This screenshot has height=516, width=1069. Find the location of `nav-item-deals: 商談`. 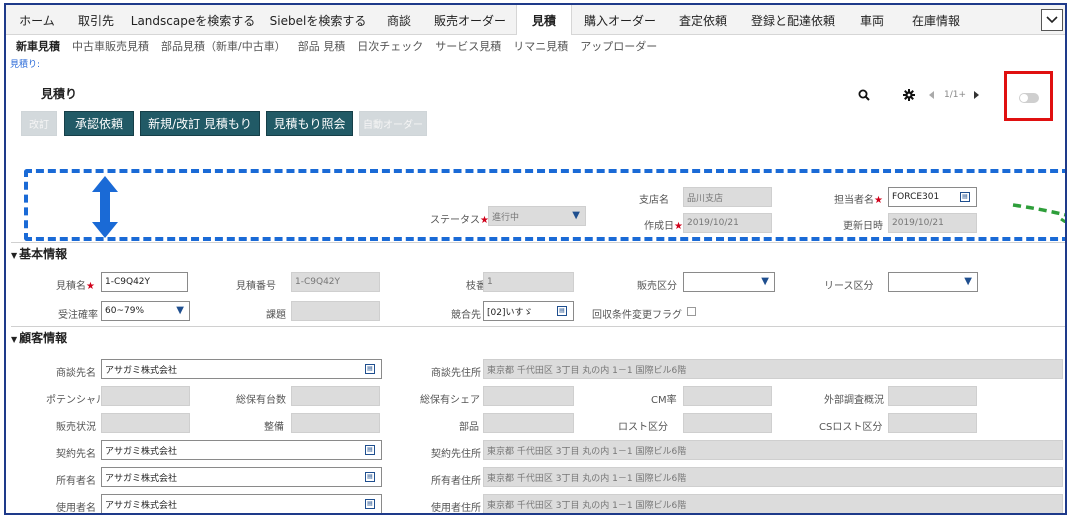

nav-item-deals: 商談 is located at coordinates (399, 20).